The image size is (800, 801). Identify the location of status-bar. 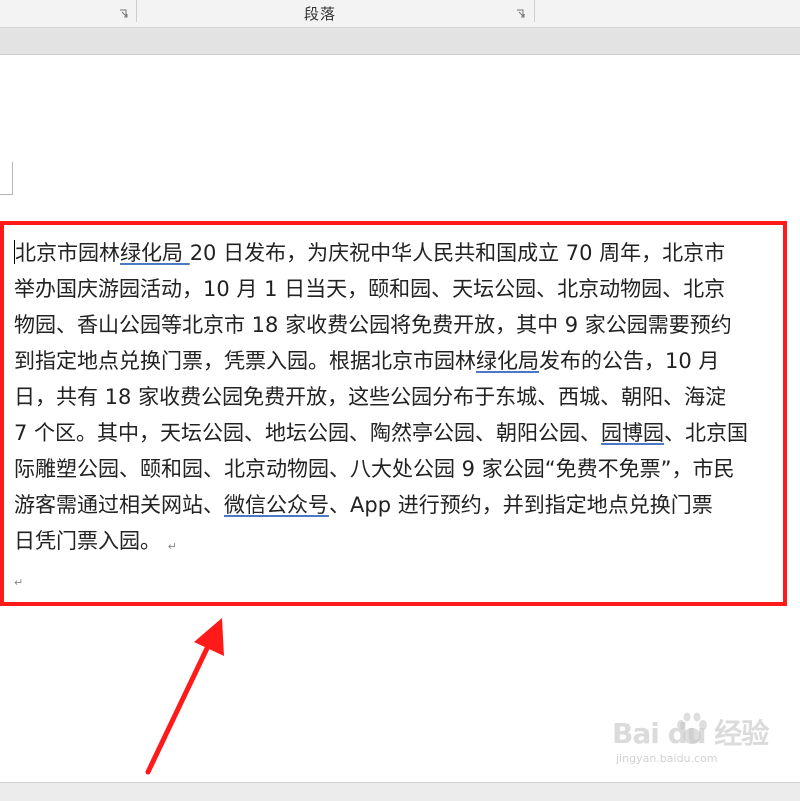
(400, 791).